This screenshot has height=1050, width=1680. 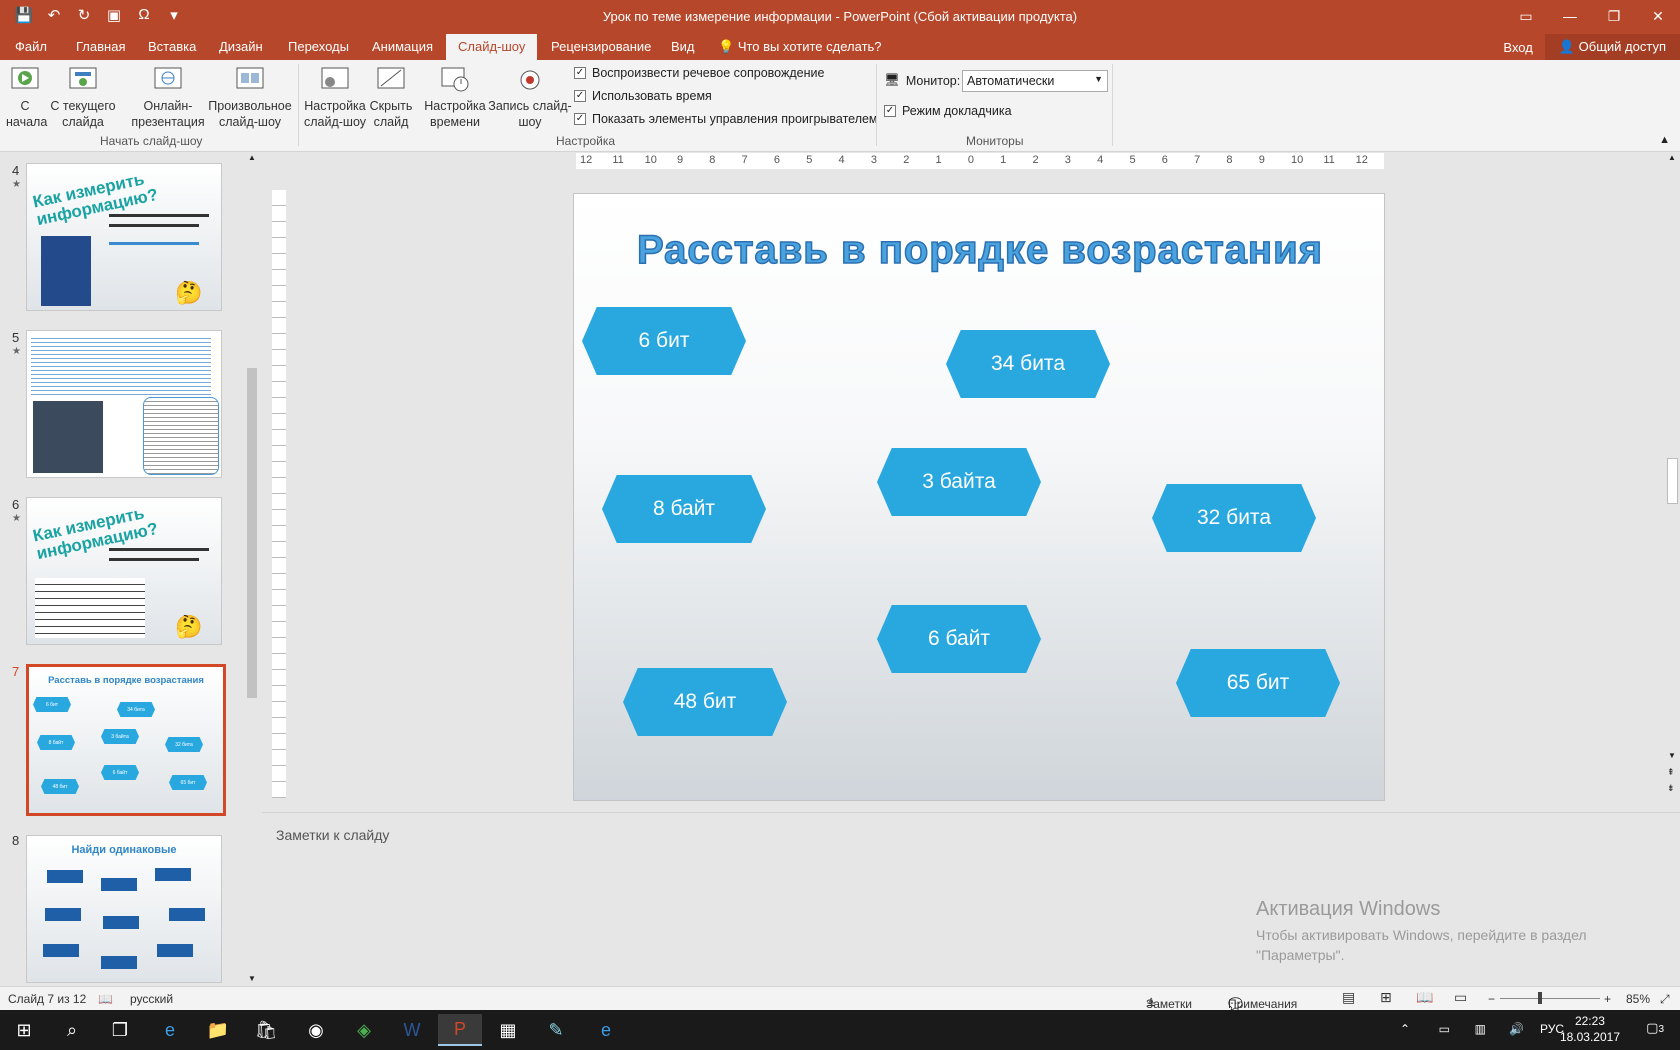 What do you see at coordinates (168, 97) in the screenshot?
I see `online-present-button: Онлайн- презентация` at bounding box center [168, 97].